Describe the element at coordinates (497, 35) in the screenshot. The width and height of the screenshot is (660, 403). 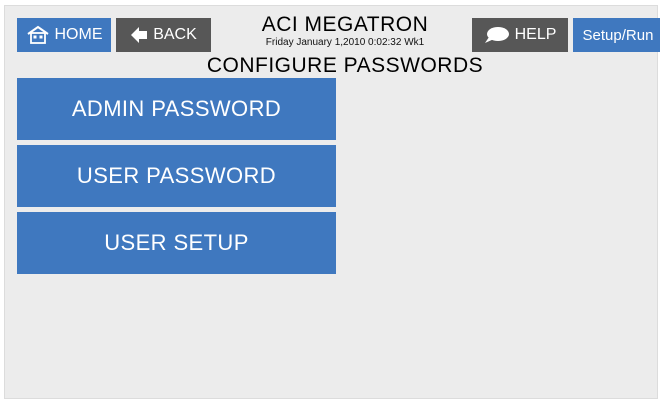
I see `speech-bubble-icon` at that location.